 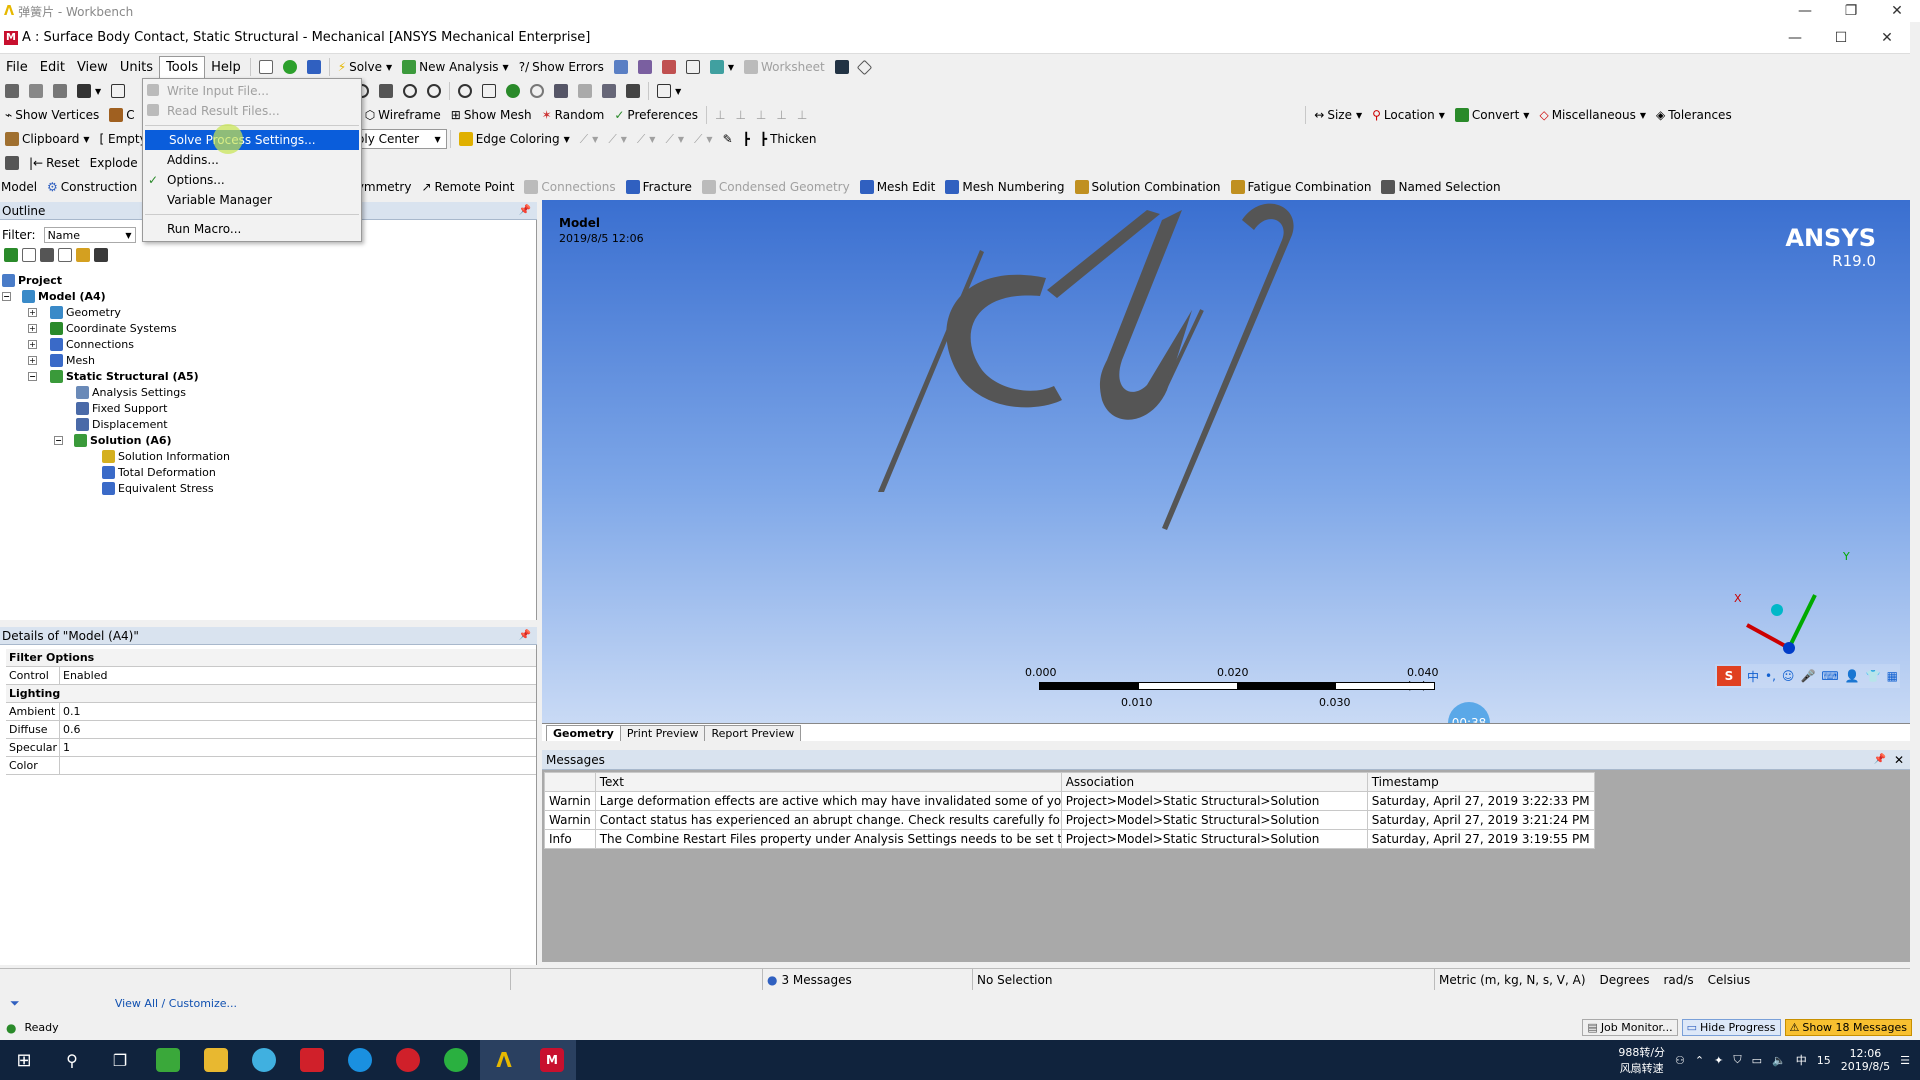 What do you see at coordinates (1770, 676) in the screenshot?
I see `ime-punct-icon: •,` at bounding box center [1770, 676].